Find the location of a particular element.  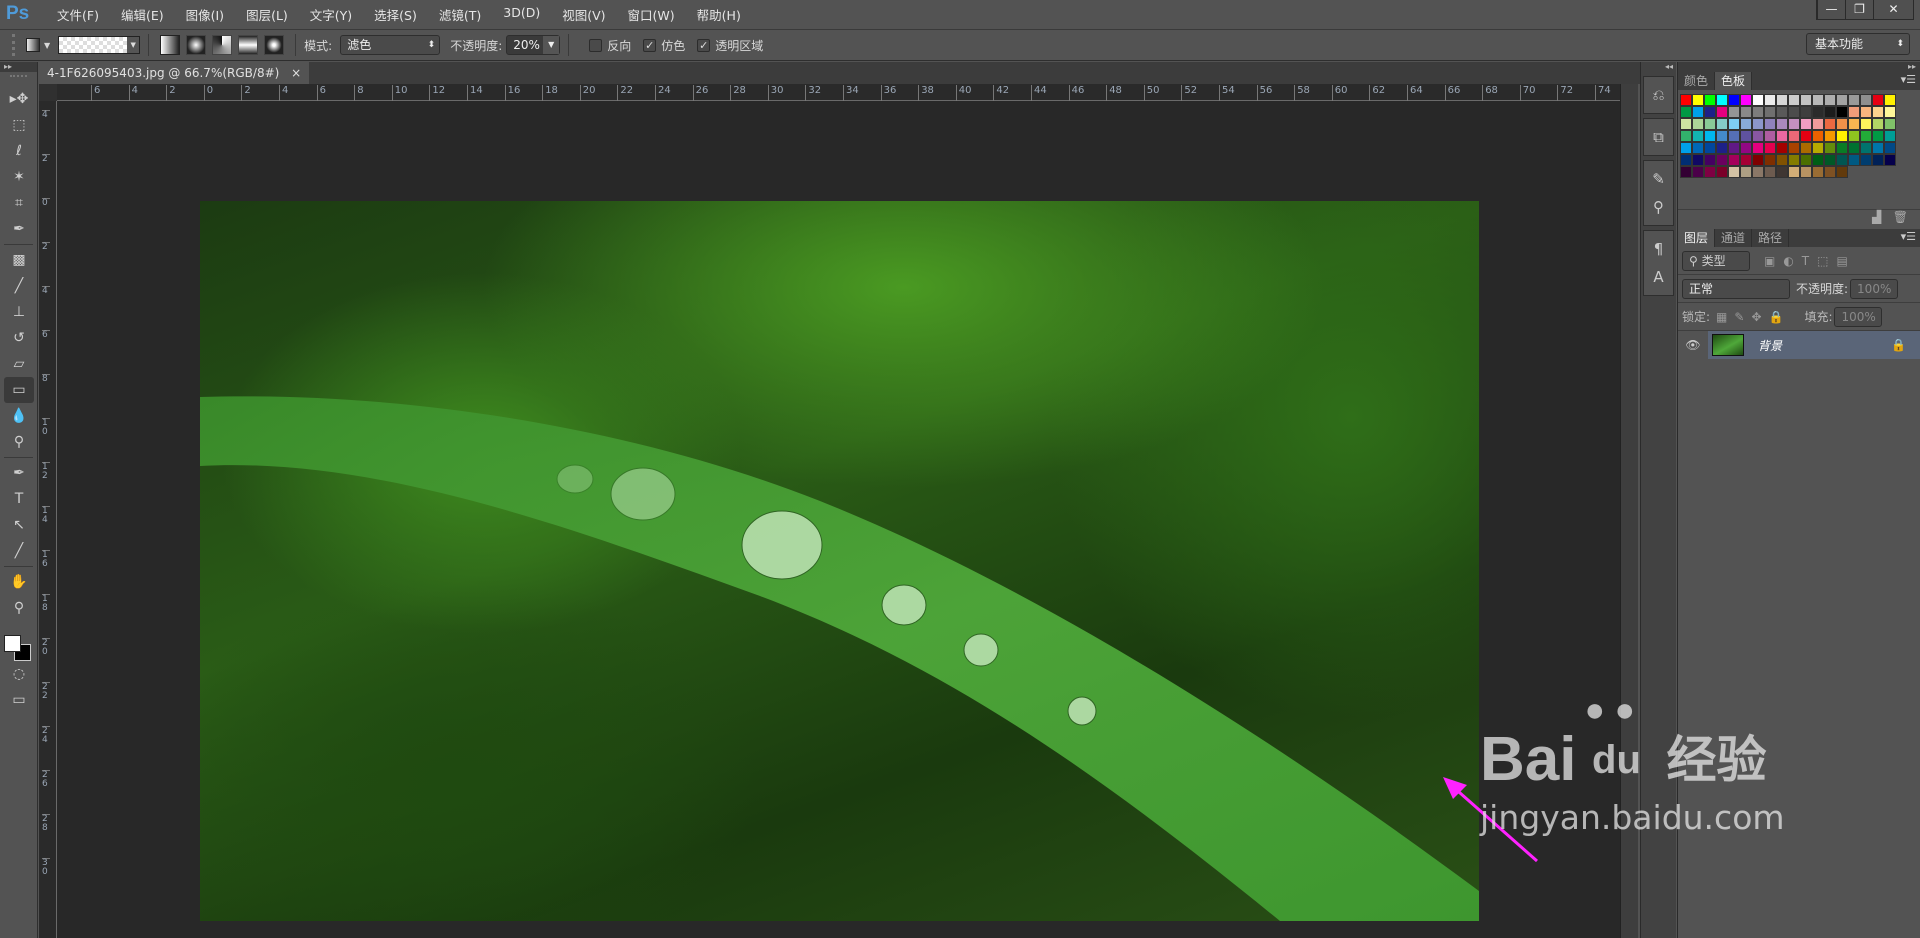

linear-gradient-button is located at coordinates (170, 45).